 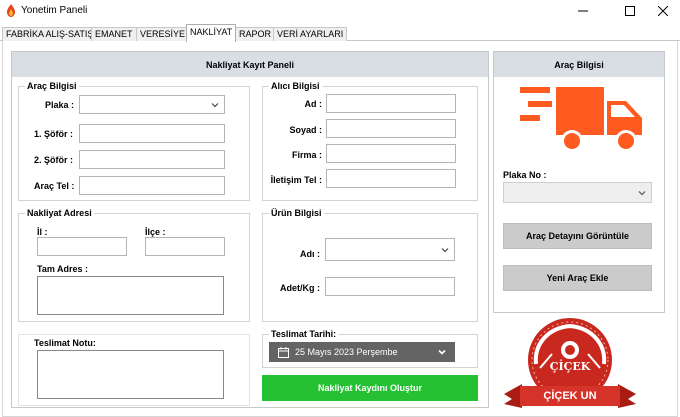 What do you see at coordinates (130, 295) in the screenshot?
I see `full-address-textarea` at bounding box center [130, 295].